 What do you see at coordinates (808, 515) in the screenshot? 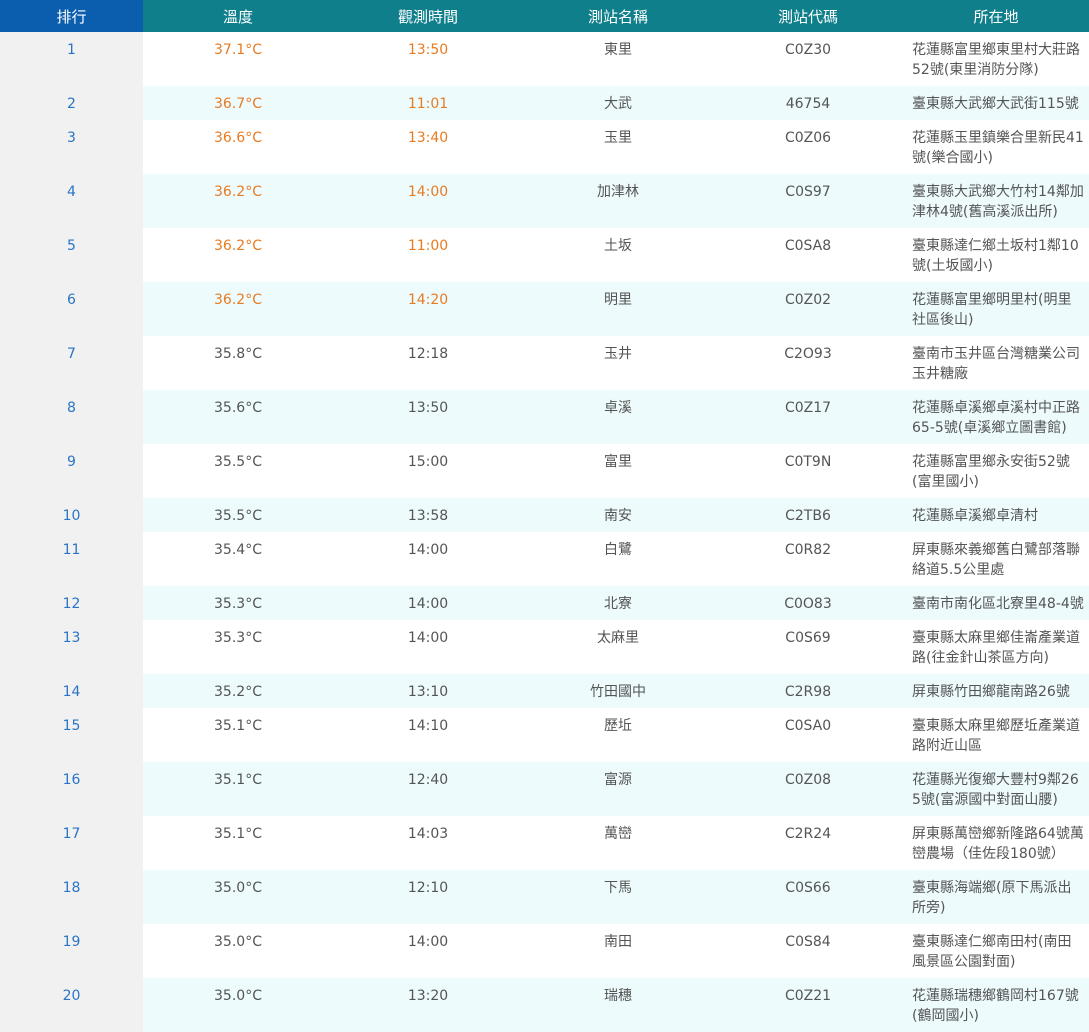
I see `station-code-cell: C2TB6` at bounding box center [808, 515].